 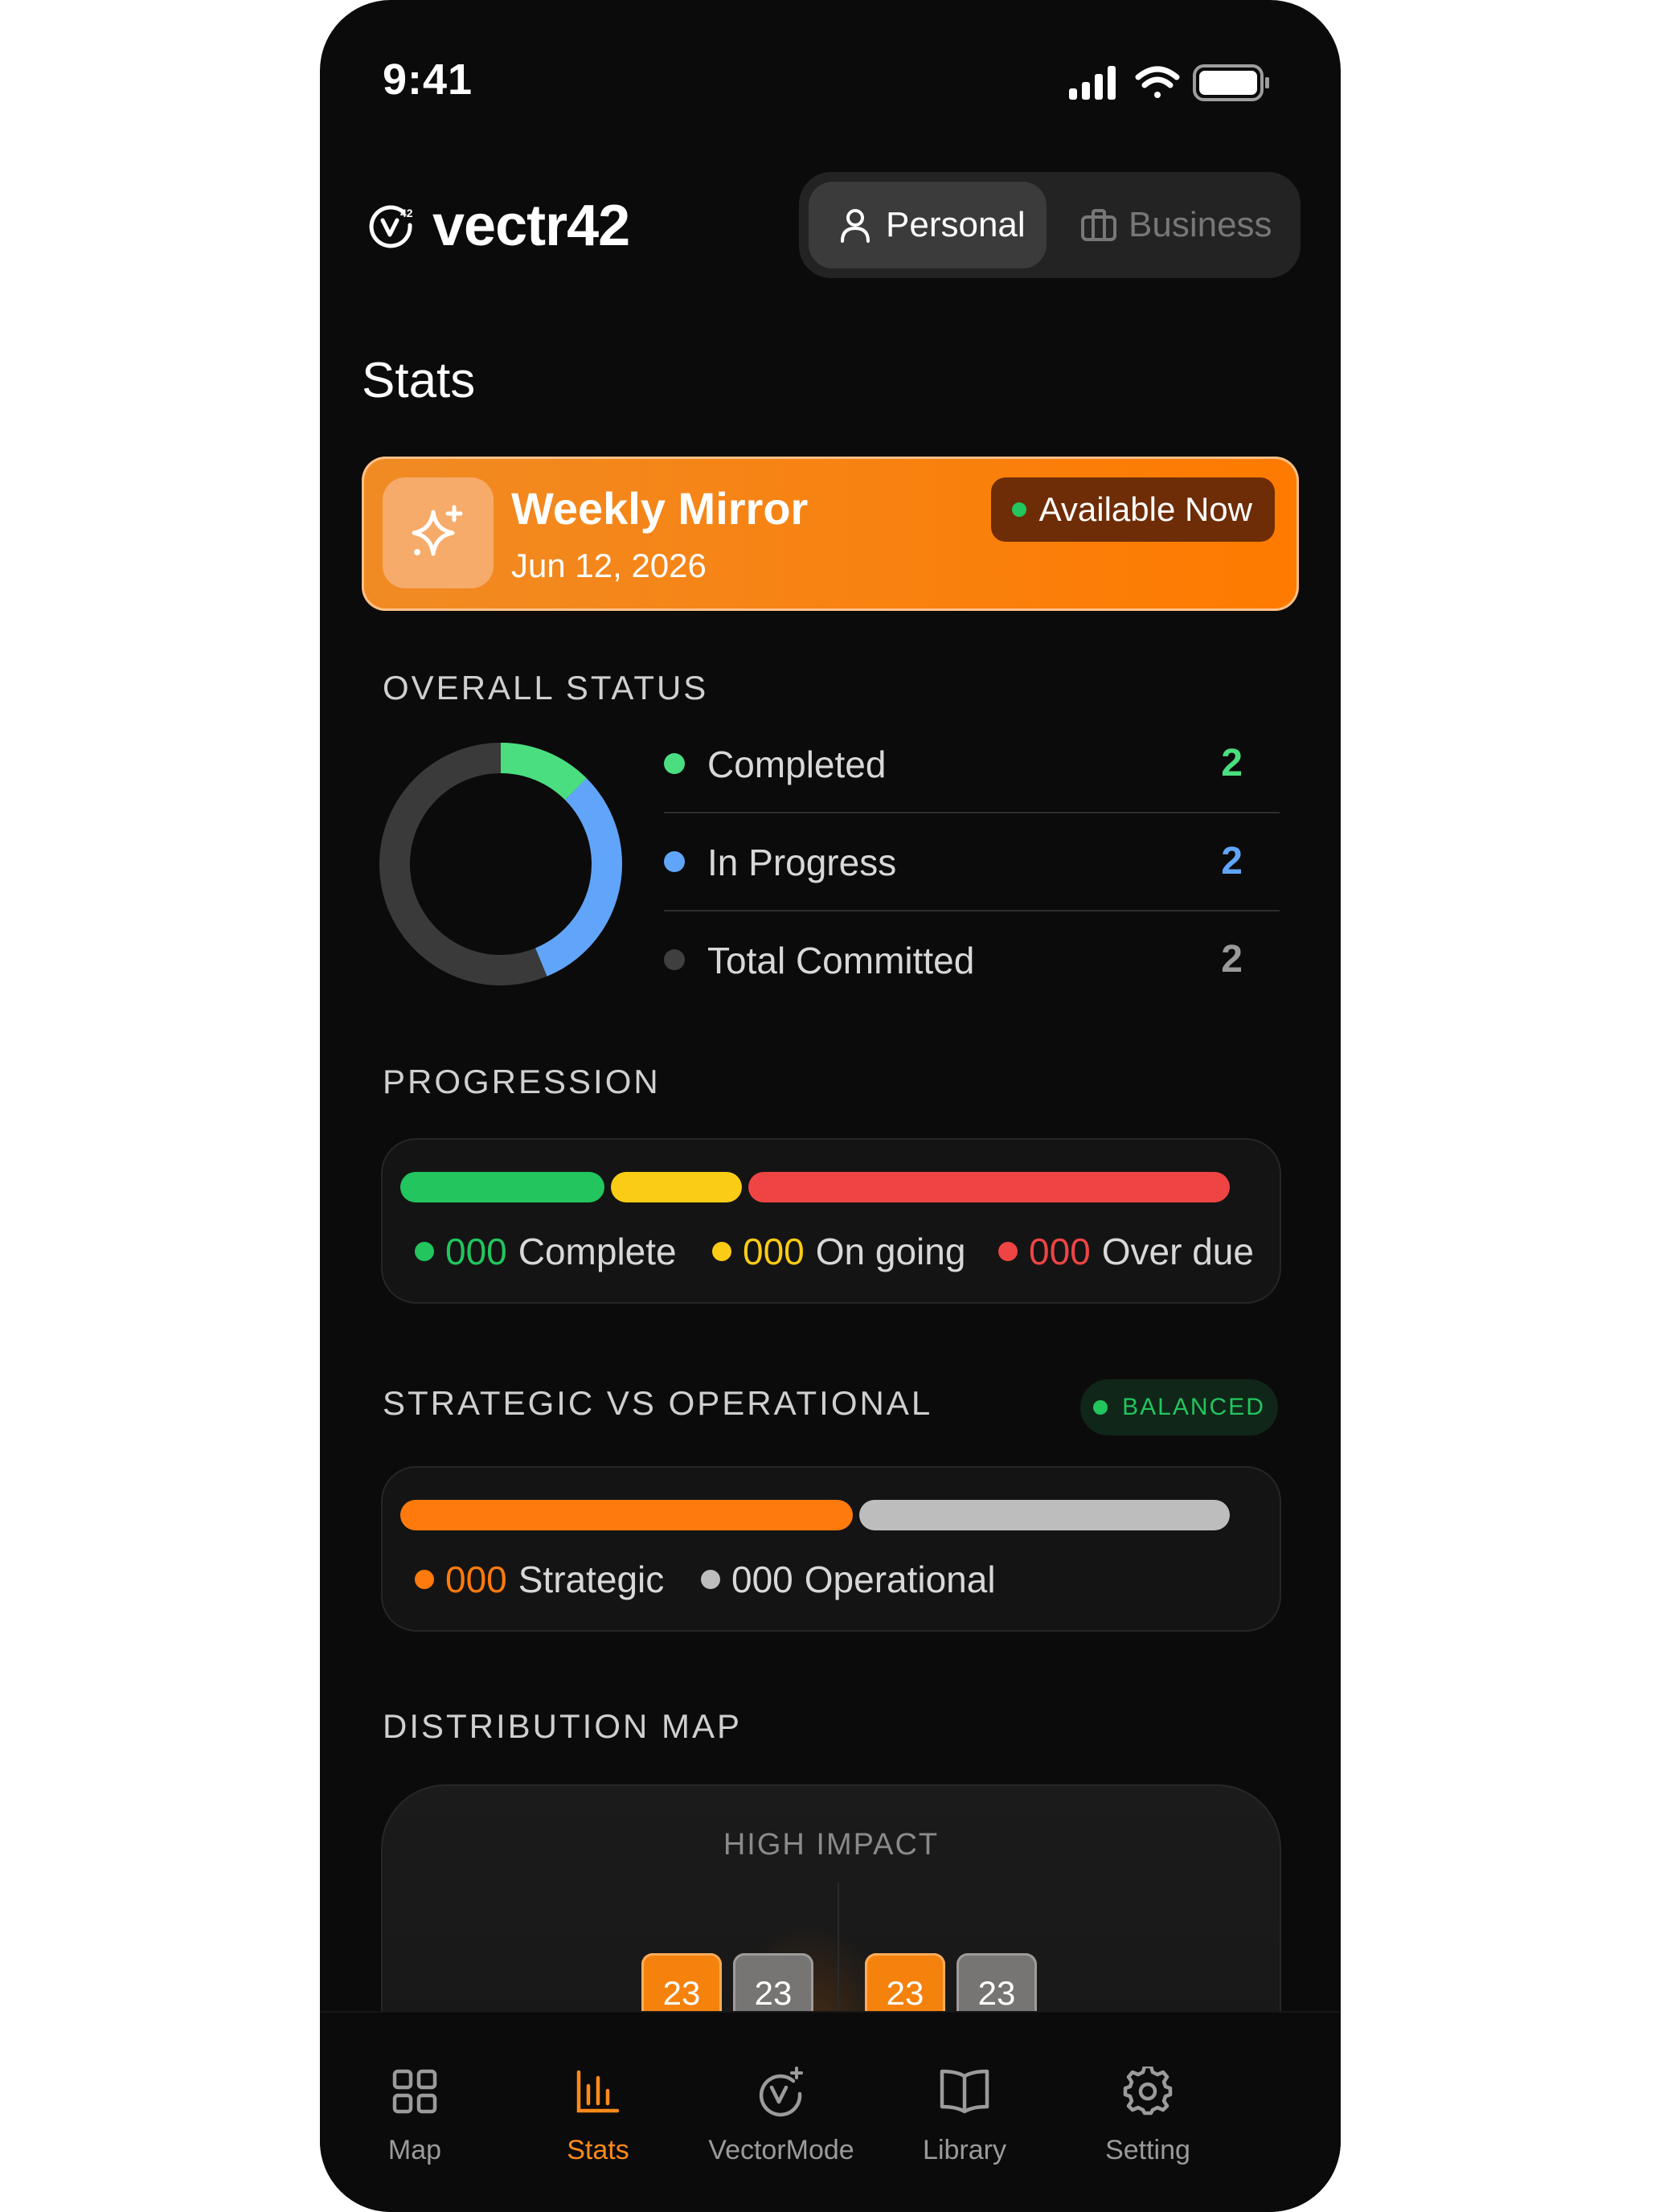 What do you see at coordinates (476, 1251) in the screenshot?
I see `complete-count: 000` at bounding box center [476, 1251].